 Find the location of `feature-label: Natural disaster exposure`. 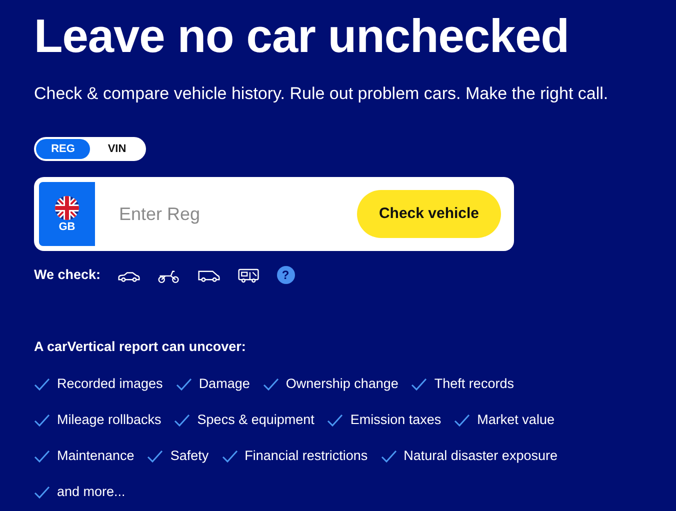

feature-label: Natural disaster exposure is located at coordinates (481, 455).